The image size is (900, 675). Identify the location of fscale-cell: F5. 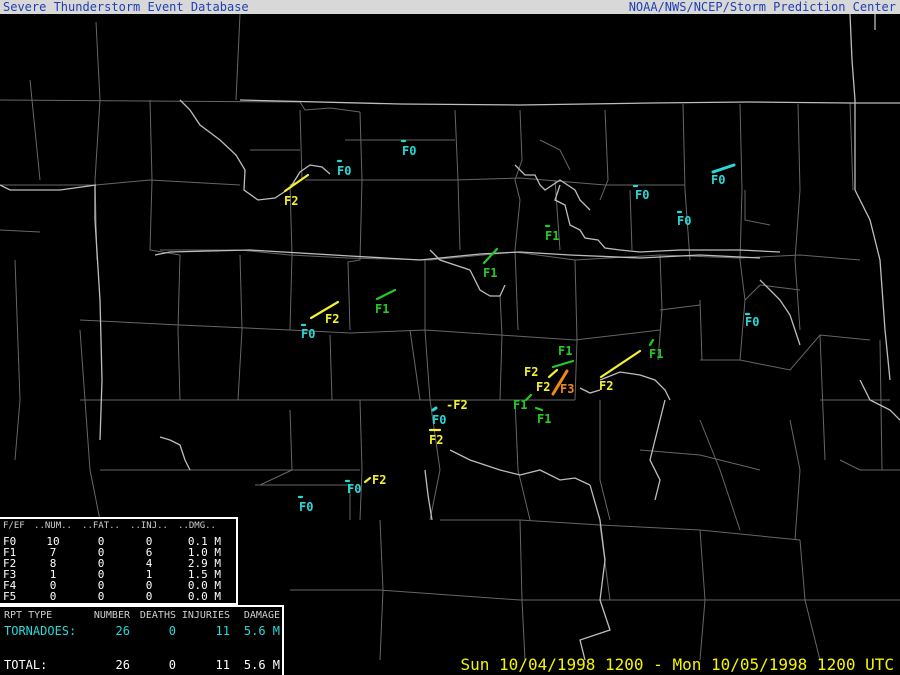
(10, 596).